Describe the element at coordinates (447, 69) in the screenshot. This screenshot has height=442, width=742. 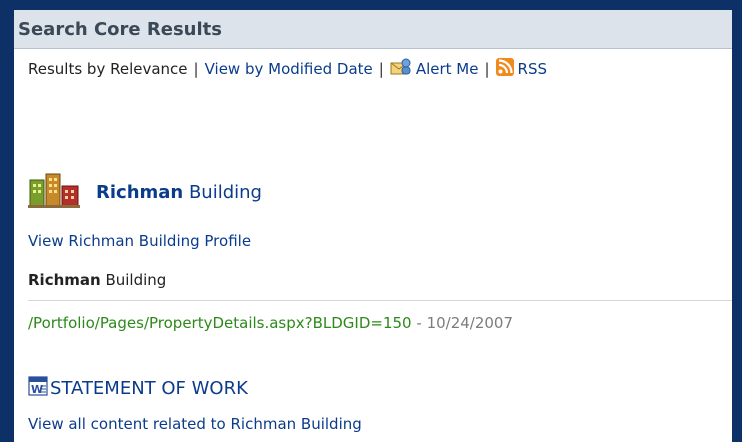
I see `alert-me-link: Alert Me` at that location.